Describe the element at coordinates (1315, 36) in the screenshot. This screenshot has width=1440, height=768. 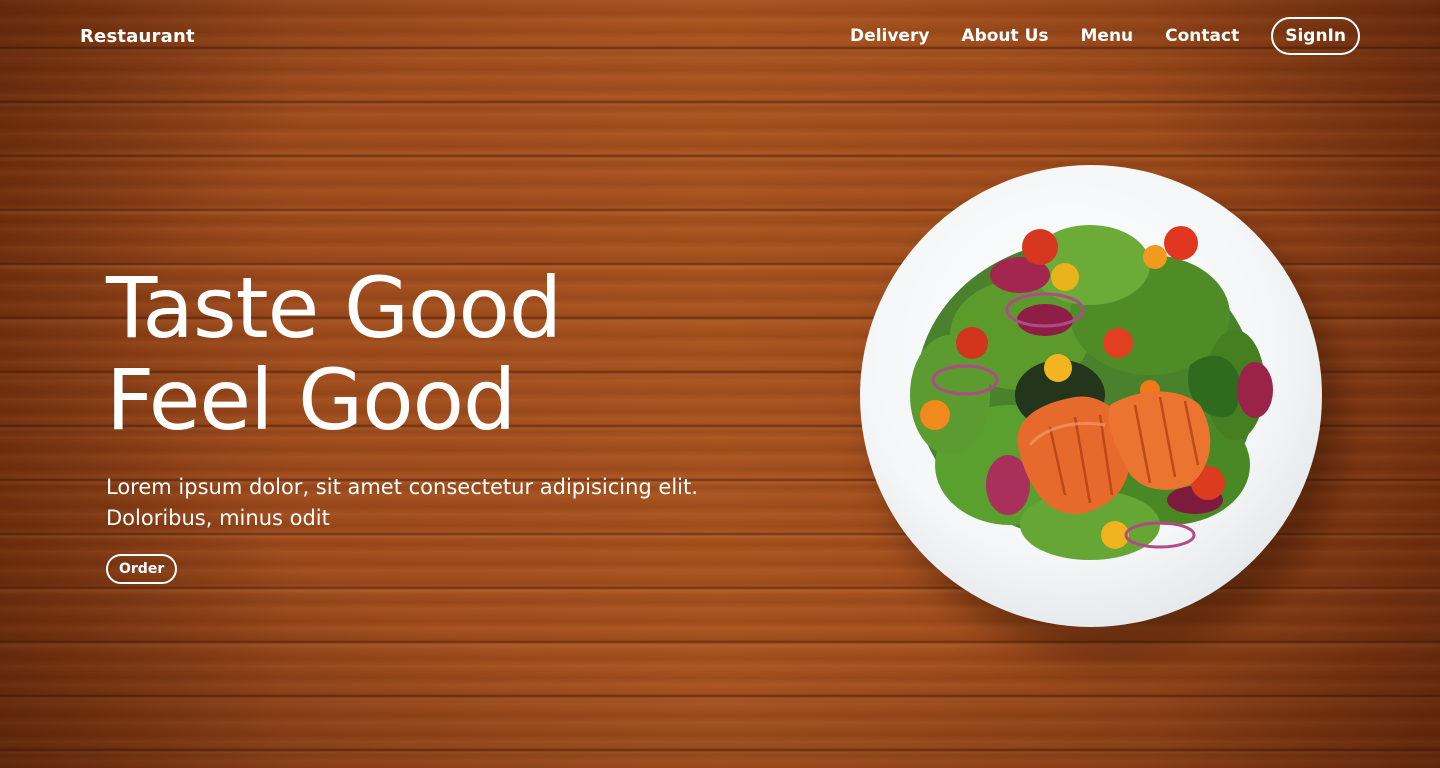
I see `signin-button: SignIn` at that location.